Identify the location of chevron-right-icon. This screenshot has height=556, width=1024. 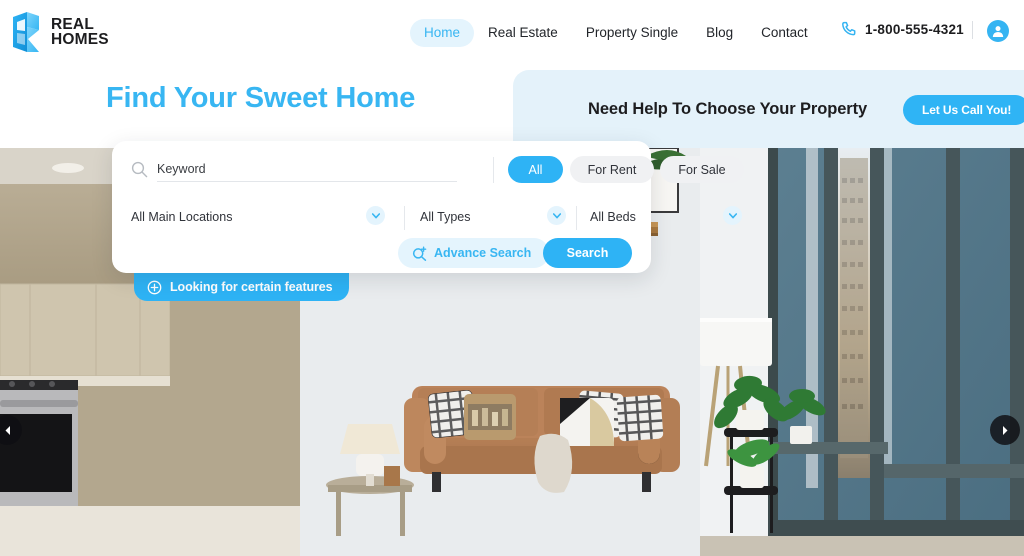
(1004, 430).